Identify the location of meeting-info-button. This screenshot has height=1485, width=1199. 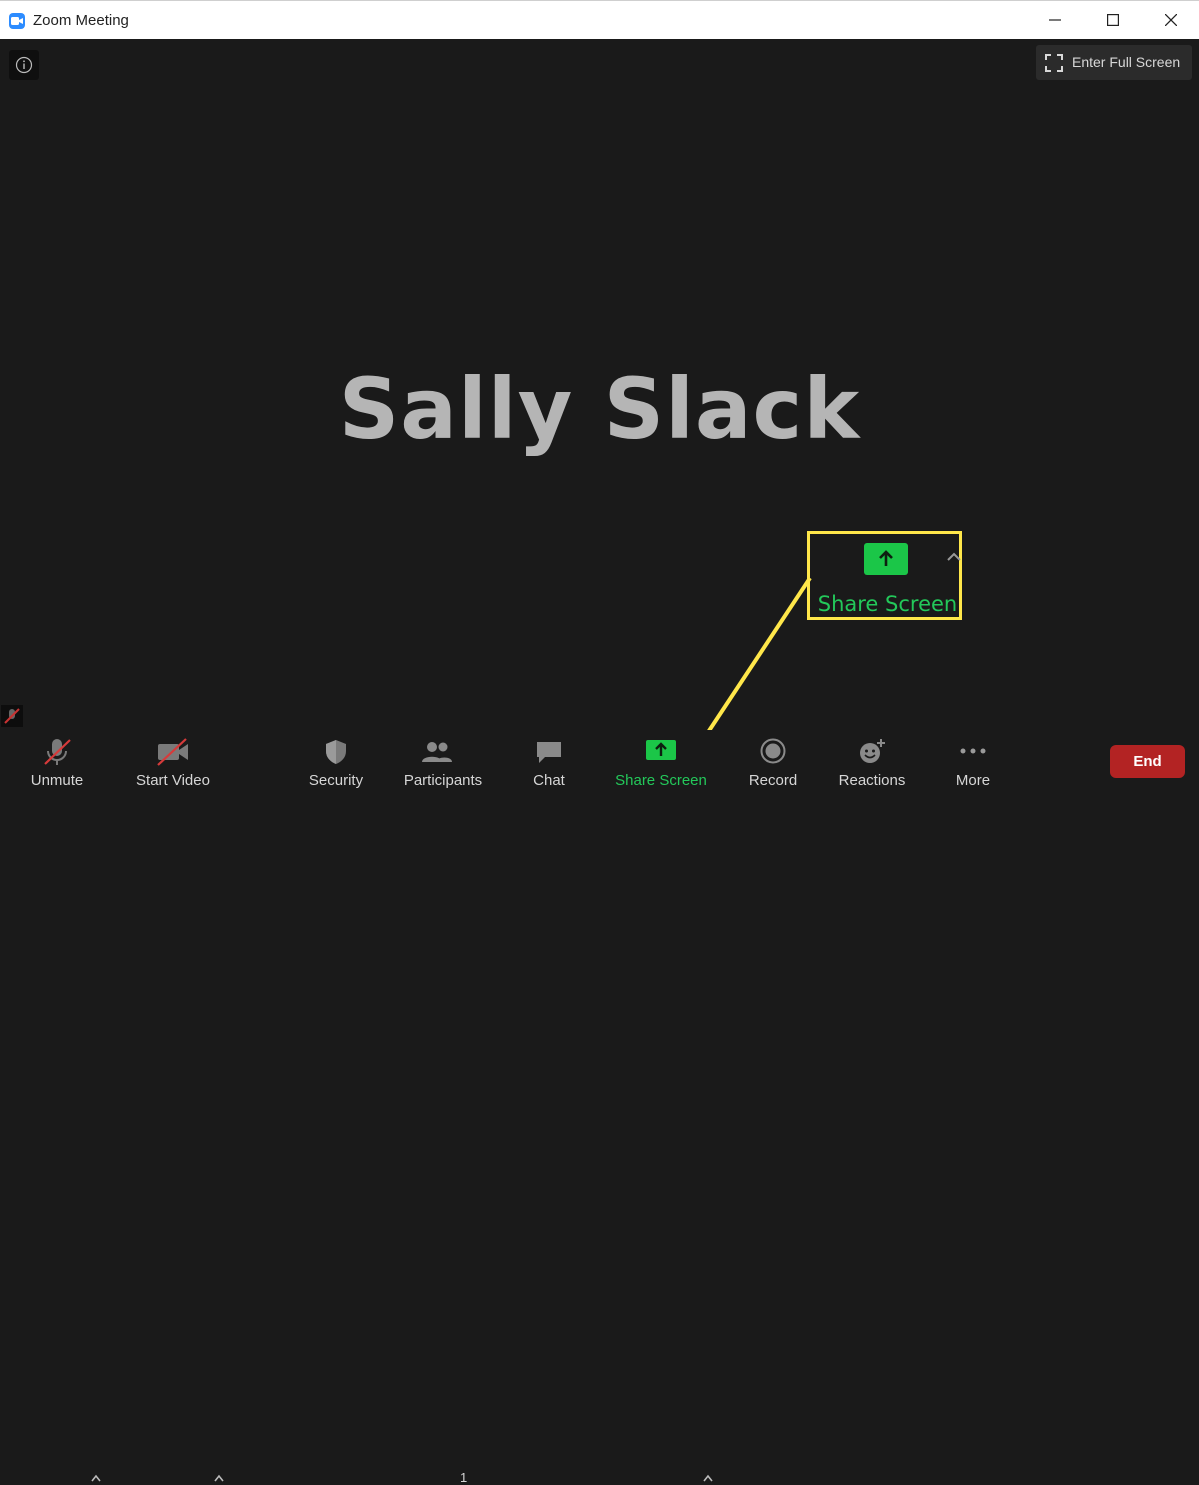
(24, 65).